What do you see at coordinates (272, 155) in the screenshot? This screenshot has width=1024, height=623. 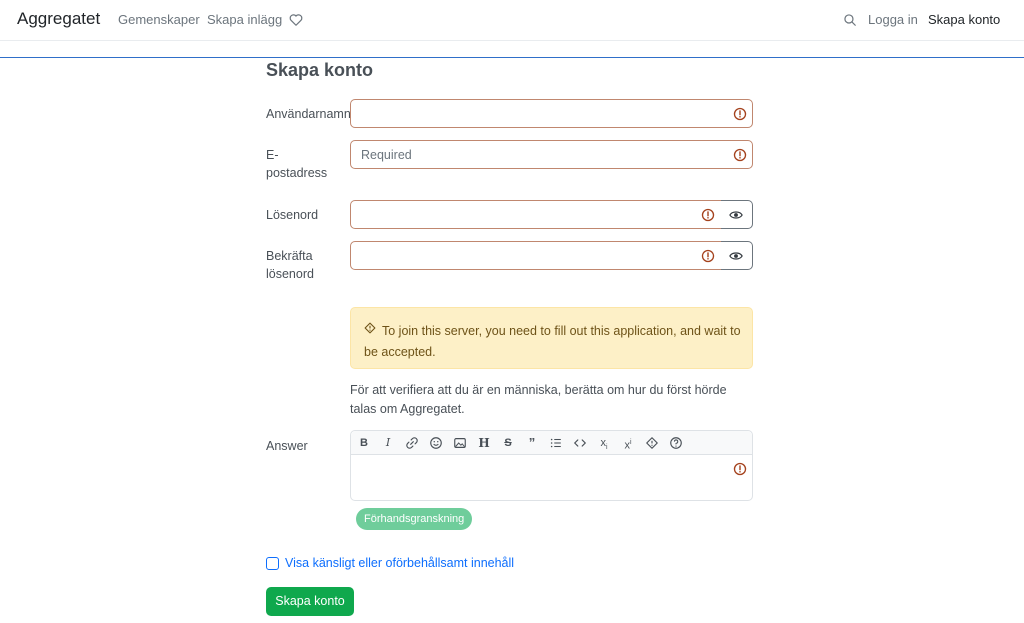 I see `email-label-line1: E-` at bounding box center [272, 155].